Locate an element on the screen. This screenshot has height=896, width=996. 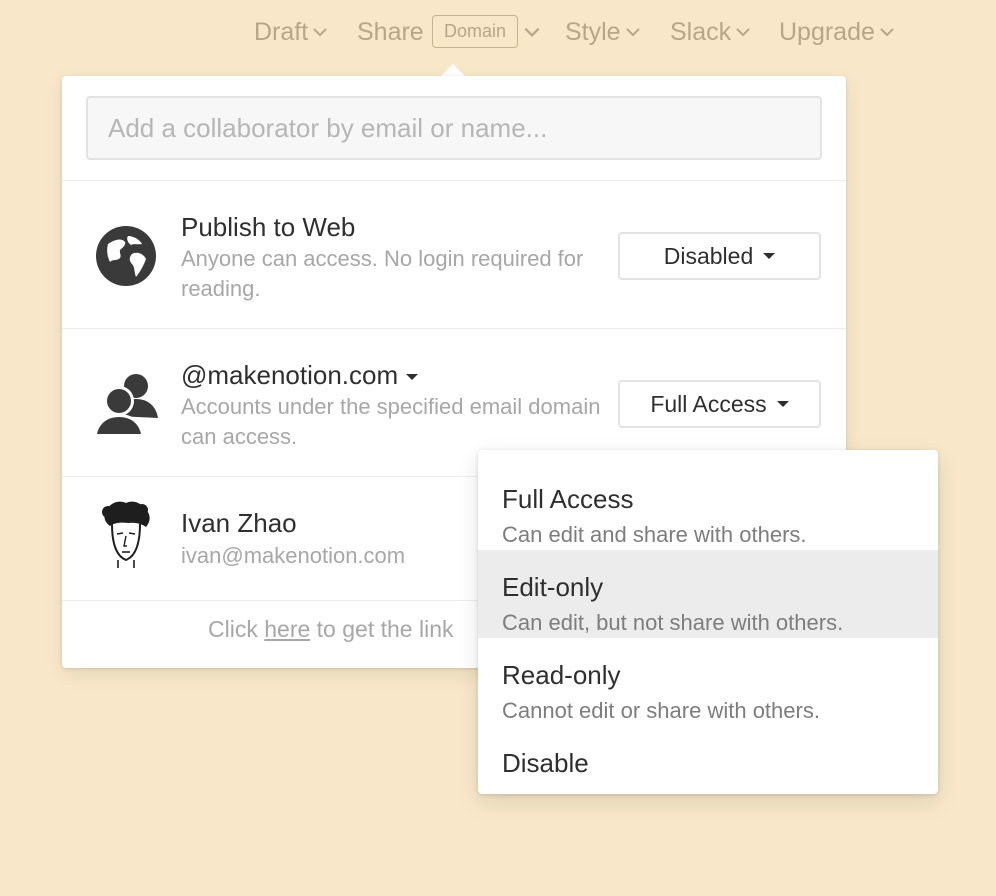
menu-item-desc: Cannot edit or share with others. is located at coordinates (661, 710).